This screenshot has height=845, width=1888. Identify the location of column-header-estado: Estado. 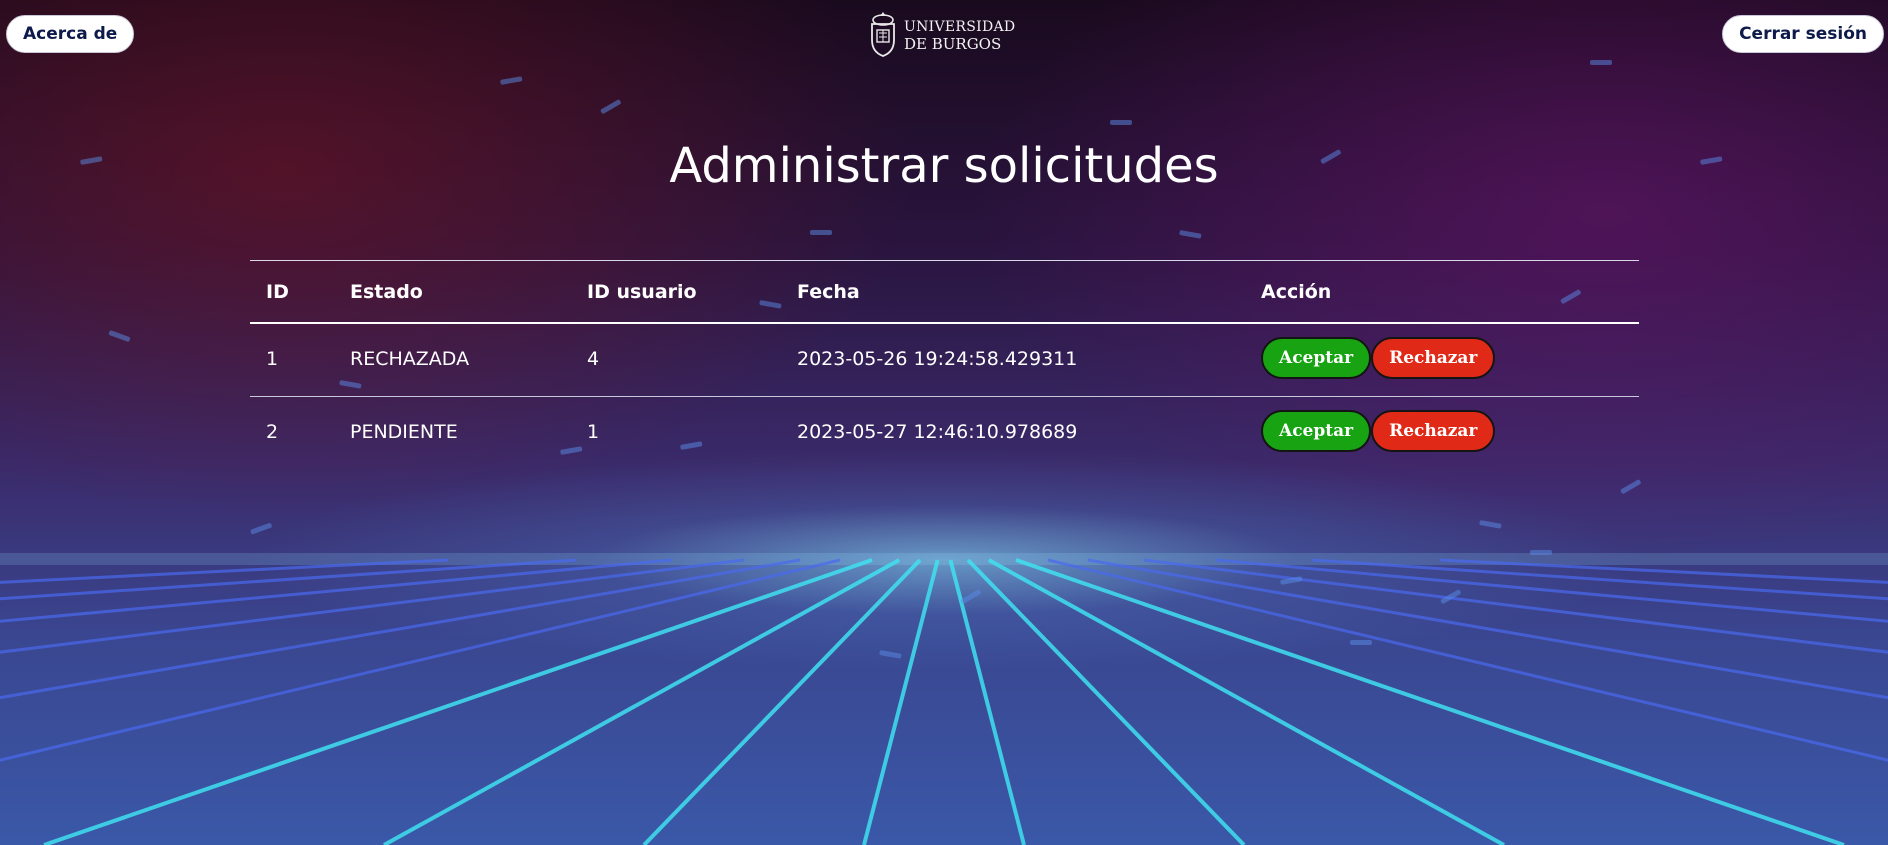
(452, 292).